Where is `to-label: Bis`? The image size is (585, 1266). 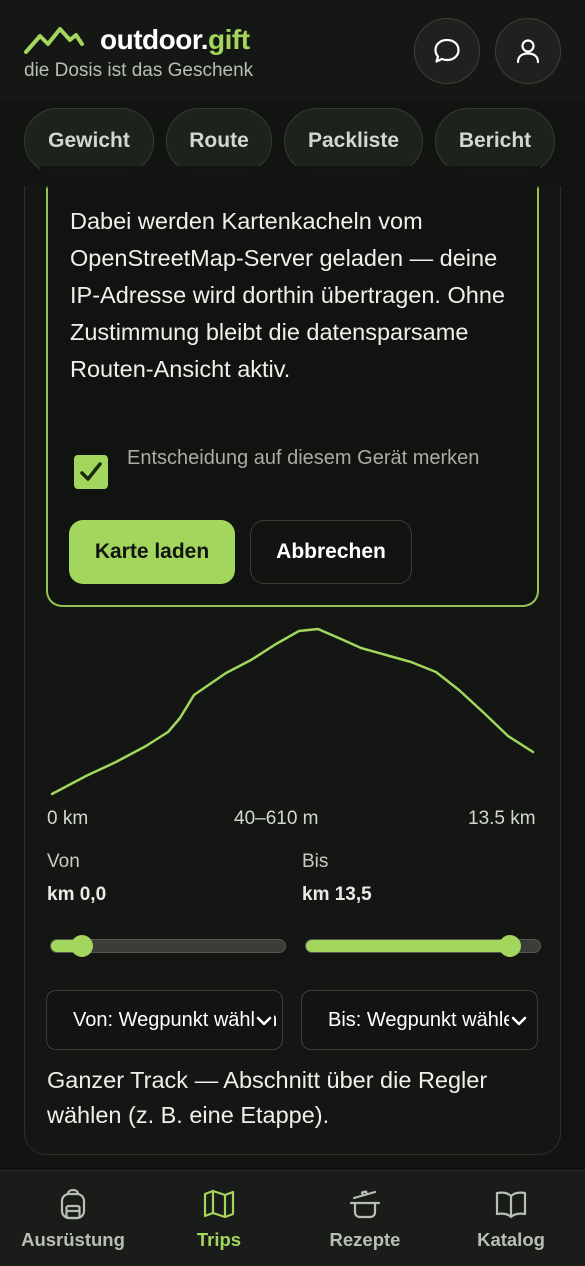
to-label: Bis is located at coordinates (315, 861).